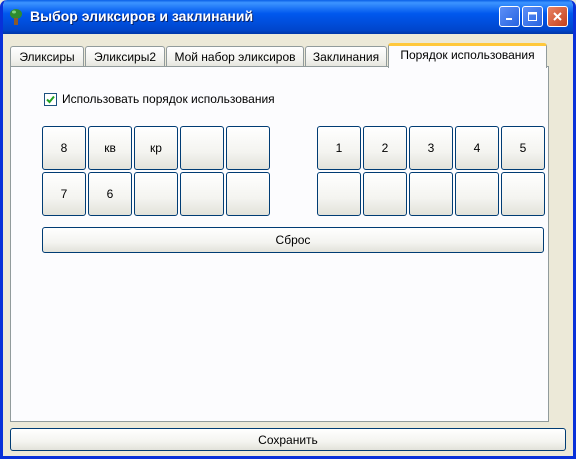  I want to click on left-slot-1: 8, so click(64, 148).